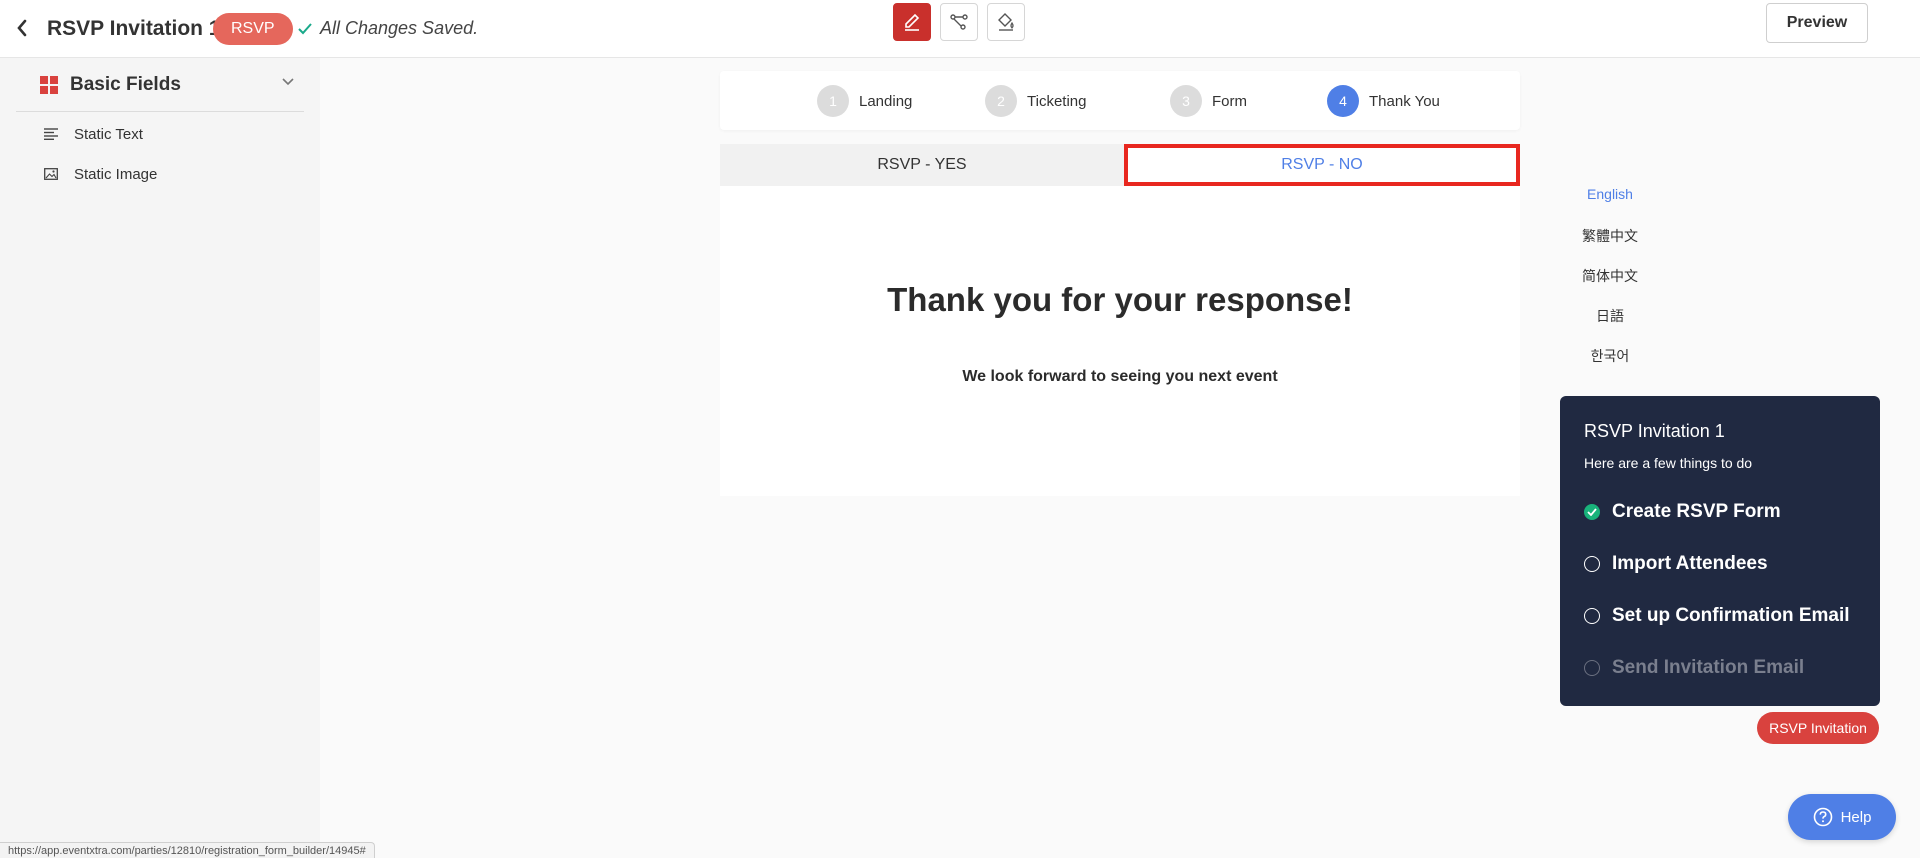  Describe the element at coordinates (1708, 667) in the screenshot. I see `checklist-item-label: Send Invitation Email` at that location.